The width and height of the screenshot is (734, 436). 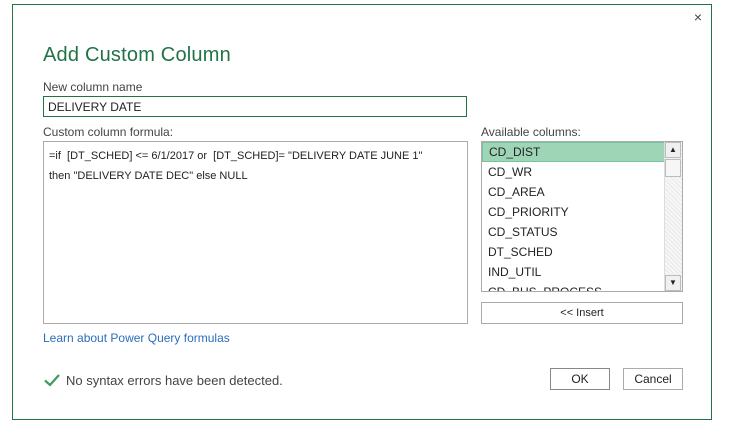 What do you see at coordinates (673, 150) in the screenshot?
I see `arrow-up-icon: ▲` at bounding box center [673, 150].